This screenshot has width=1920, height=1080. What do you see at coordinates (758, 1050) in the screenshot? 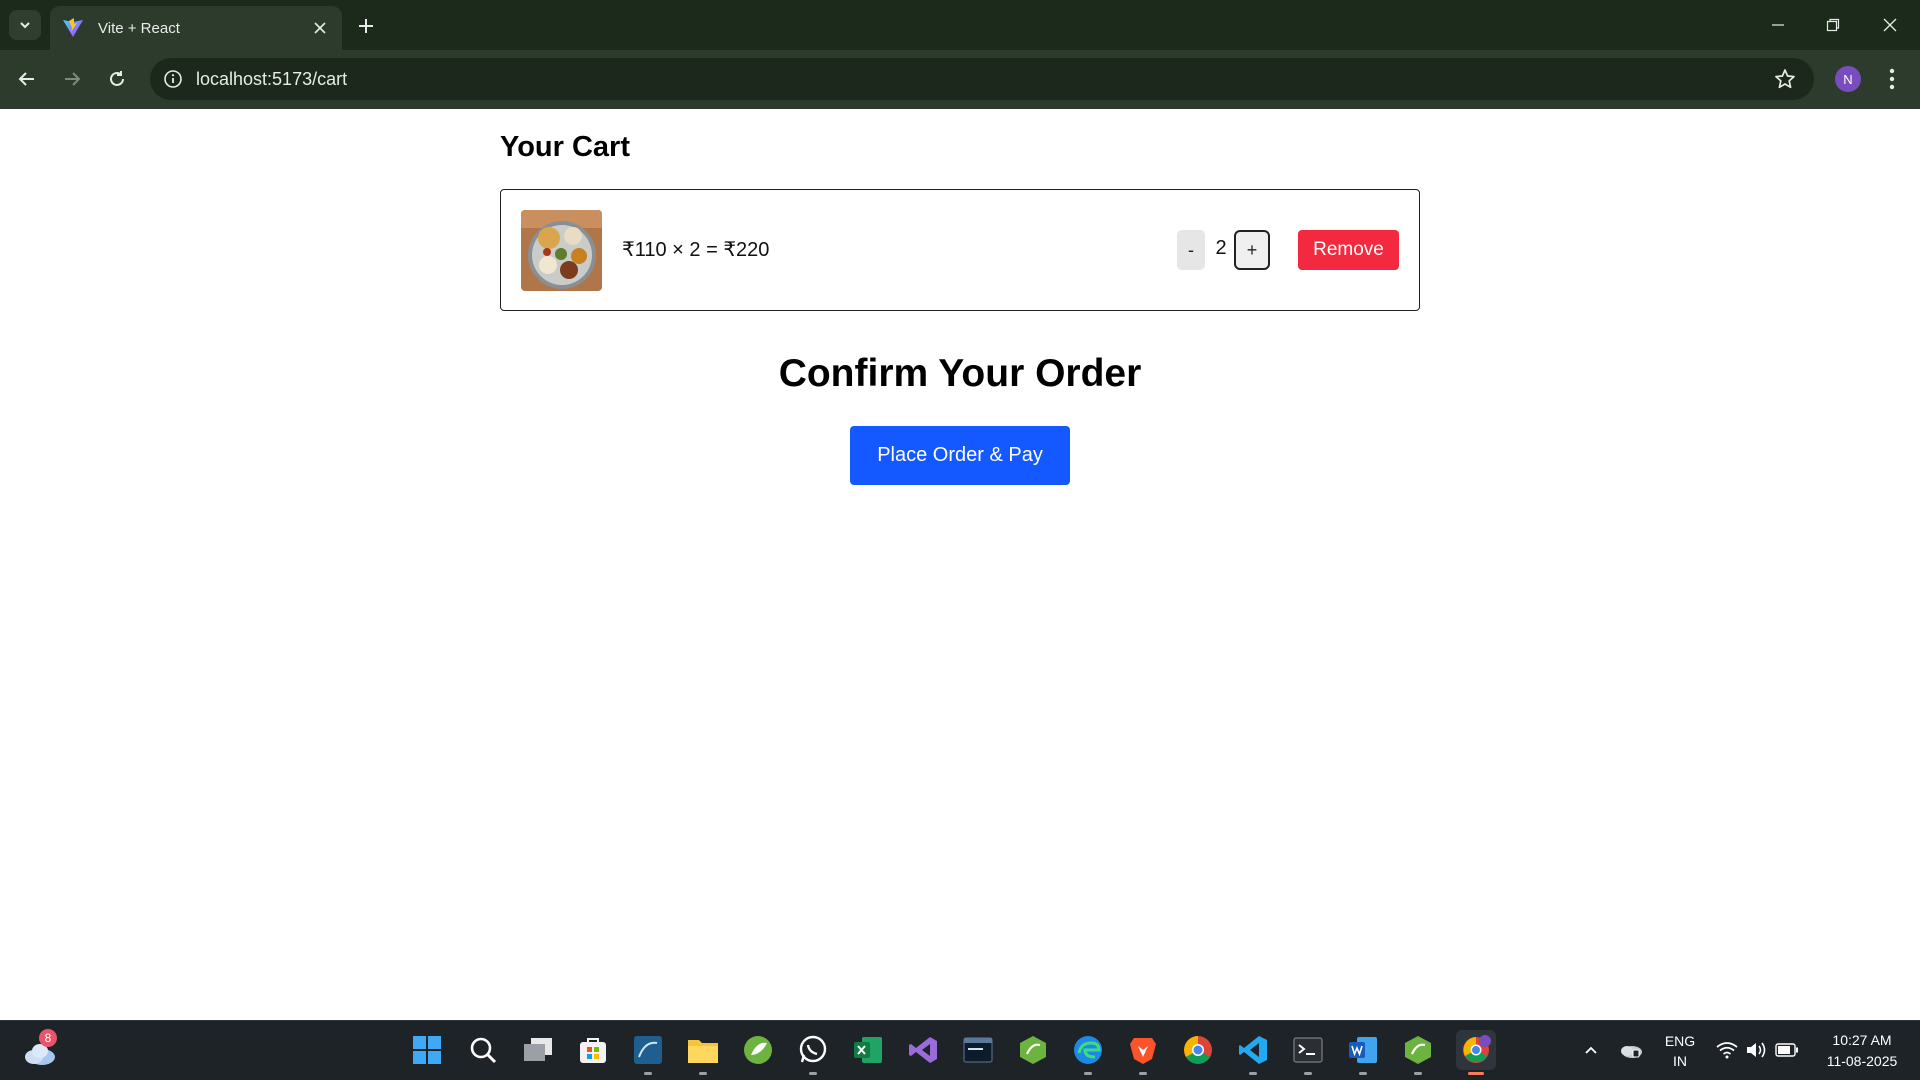
I see `spring-tool-icon` at bounding box center [758, 1050].